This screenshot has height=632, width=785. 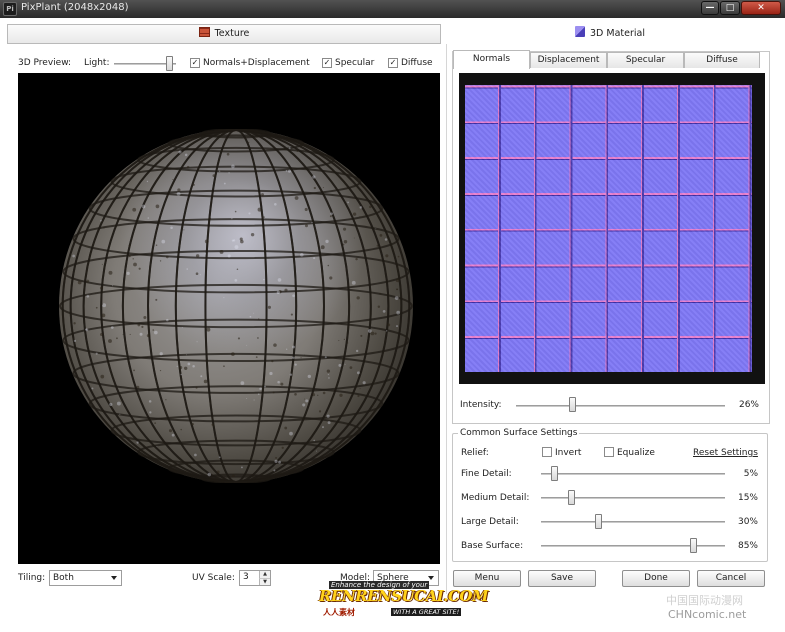 What do you see at coordinates (547, 452) in the screenshot?
I see `invert-checkbox` at bounding box center [547, 452].